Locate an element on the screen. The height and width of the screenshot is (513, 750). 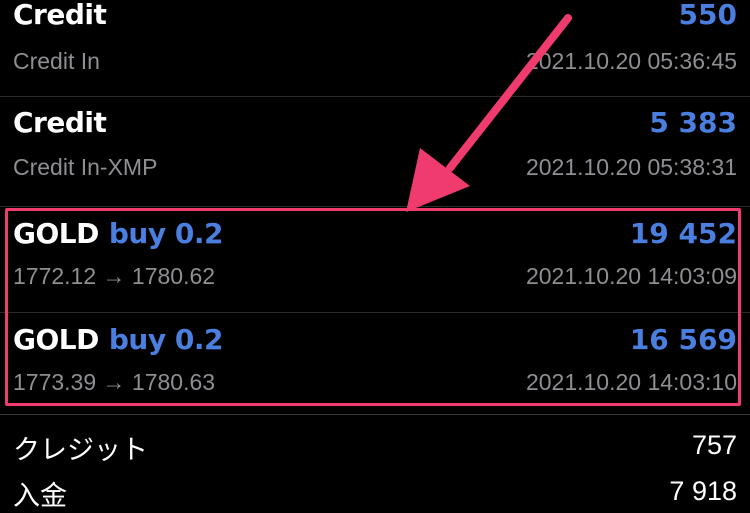
summary-deposit-row: 入金 7 918 is located at coordinates (375, 489).